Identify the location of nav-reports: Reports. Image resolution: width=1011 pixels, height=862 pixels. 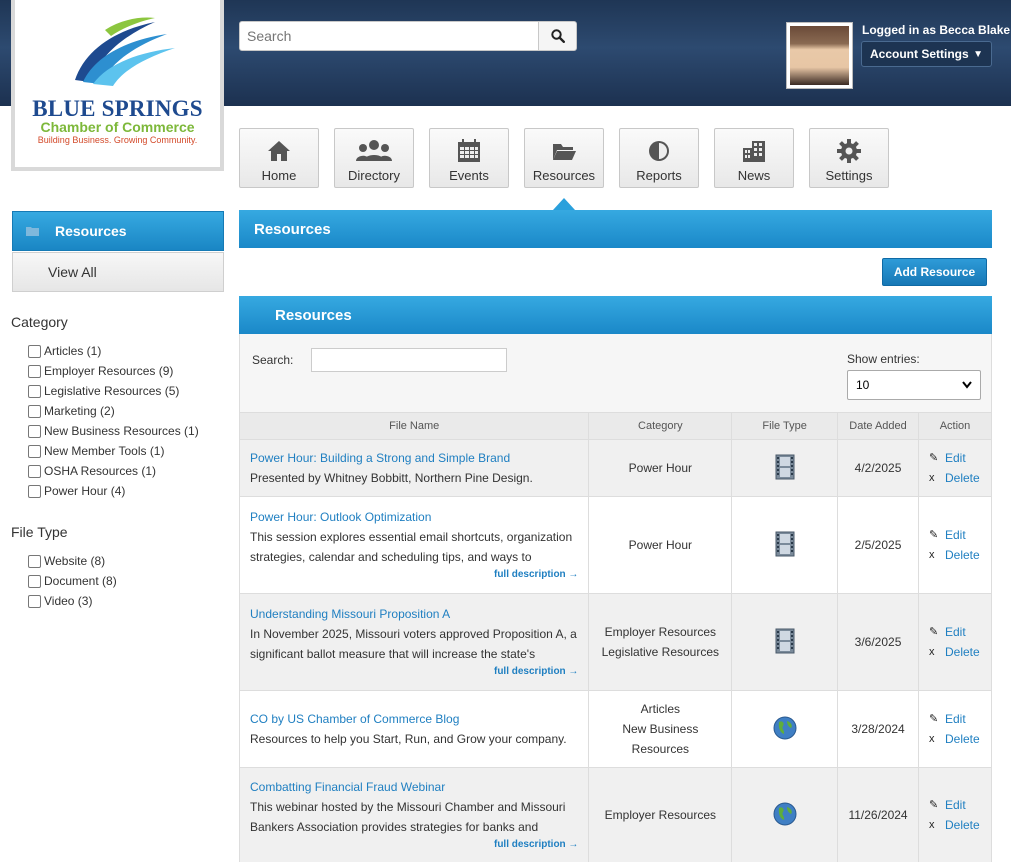
(659, 158).